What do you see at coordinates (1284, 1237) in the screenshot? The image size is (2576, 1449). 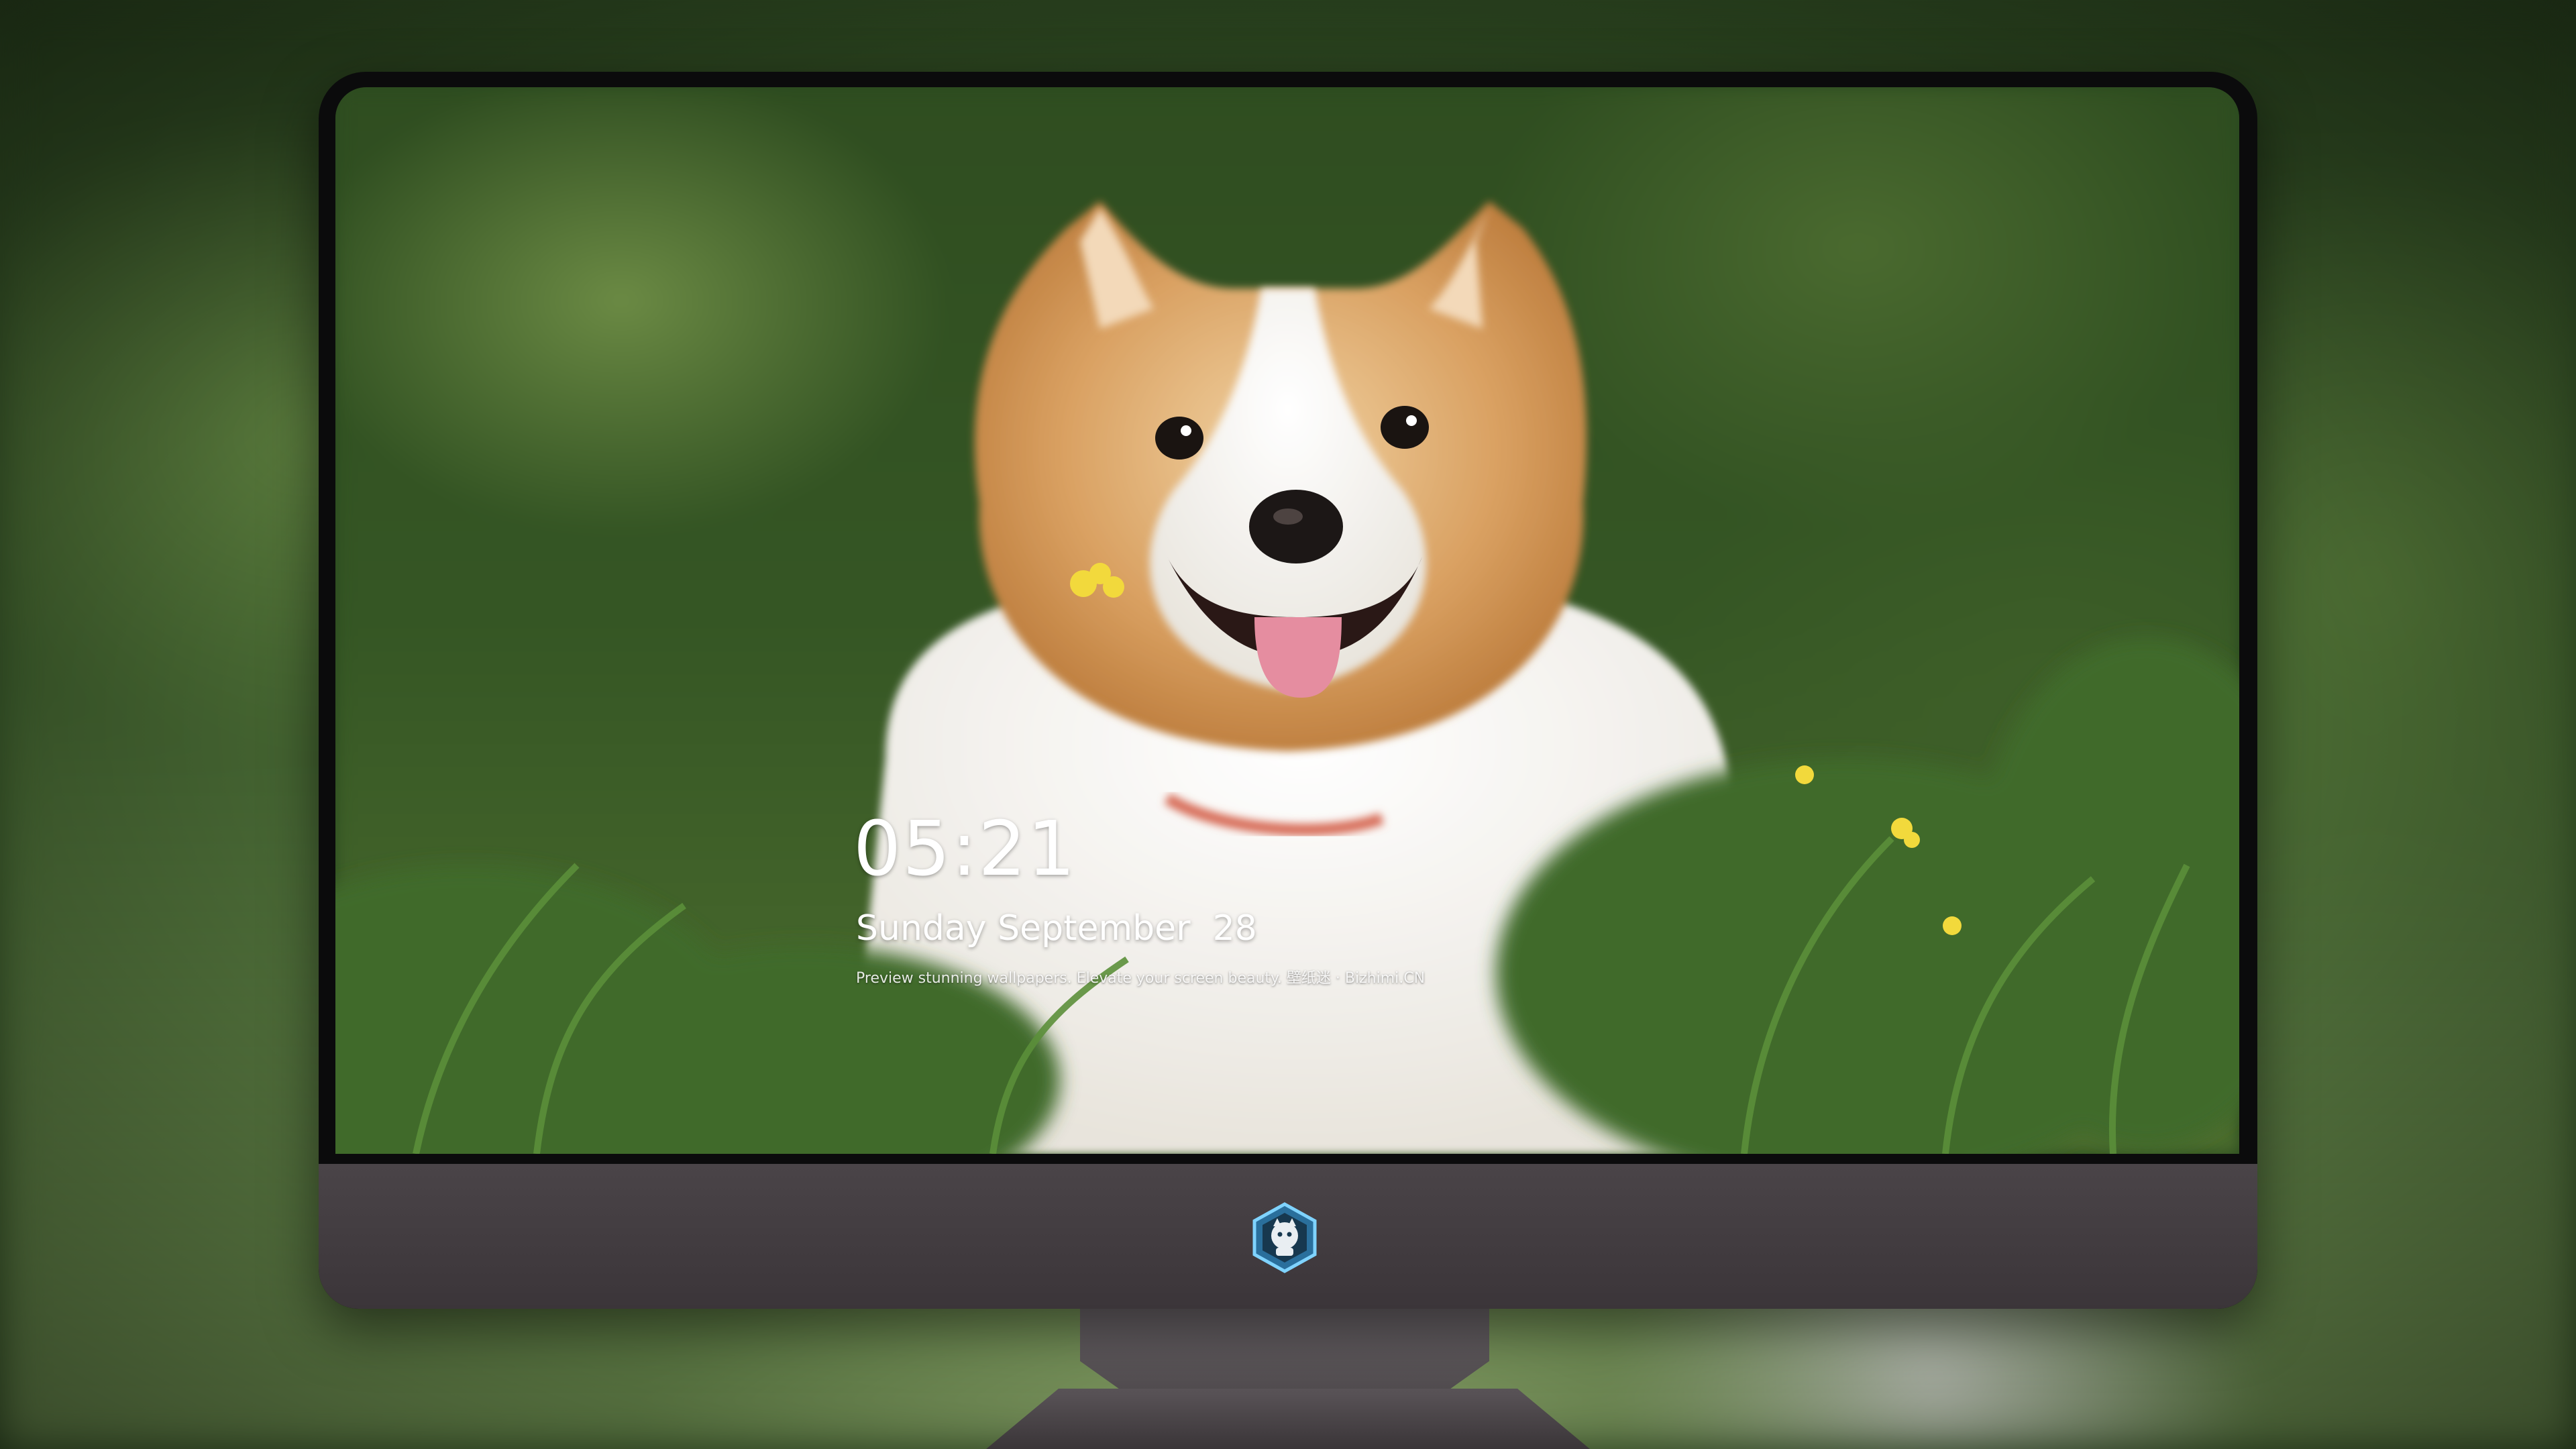 I see `brand-logo-icon` at bounding box center [1284, 1237].